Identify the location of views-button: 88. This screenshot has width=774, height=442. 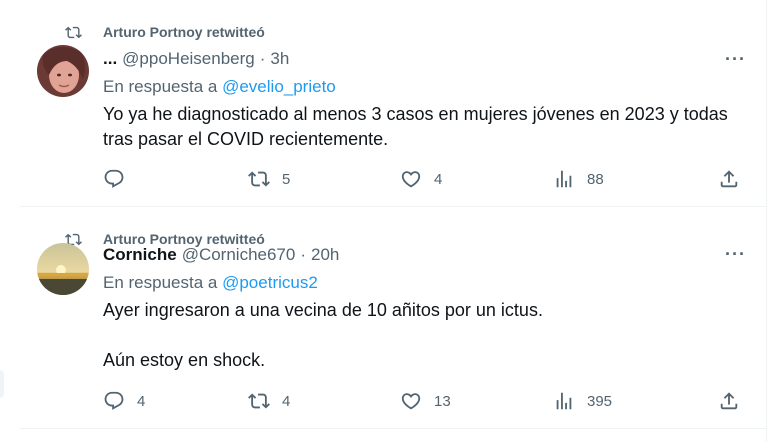
(580, 179).